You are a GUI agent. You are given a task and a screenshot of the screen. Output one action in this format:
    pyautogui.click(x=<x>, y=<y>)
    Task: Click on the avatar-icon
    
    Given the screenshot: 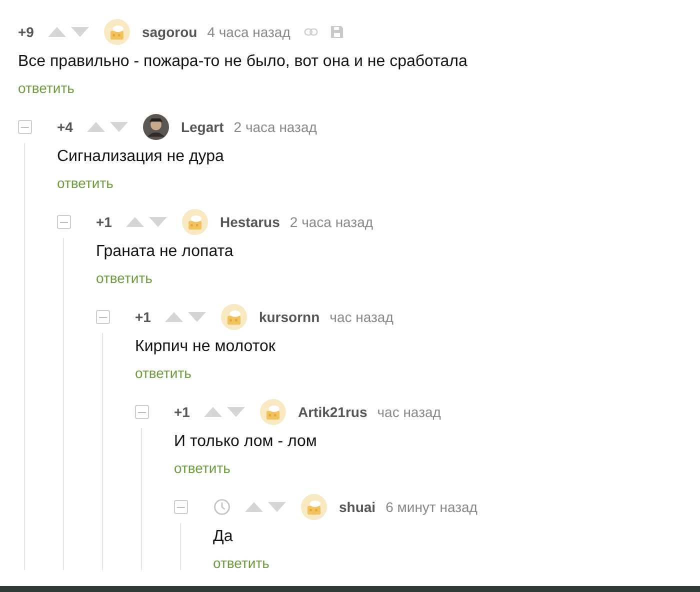 What is the action you would take?
    pyautogui.click(x=155, y=127)
    